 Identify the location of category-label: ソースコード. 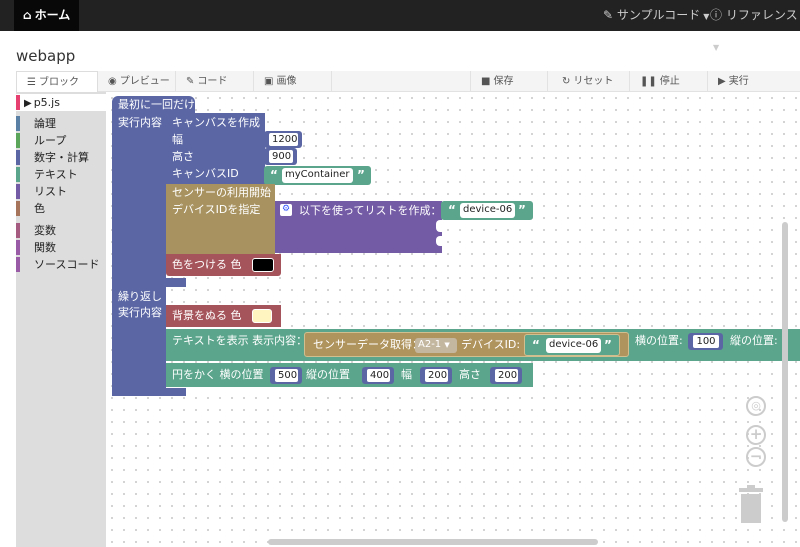
(67, 264).